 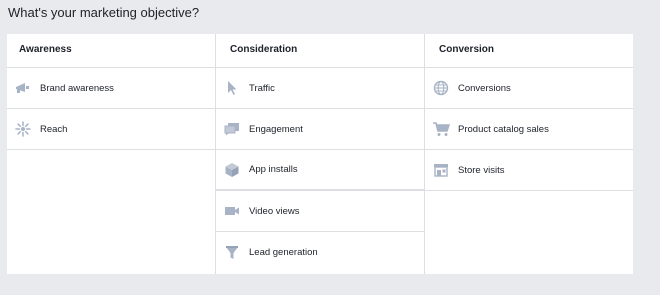 I want to click on objective-reach: Reach, so click(x=111, y=129).